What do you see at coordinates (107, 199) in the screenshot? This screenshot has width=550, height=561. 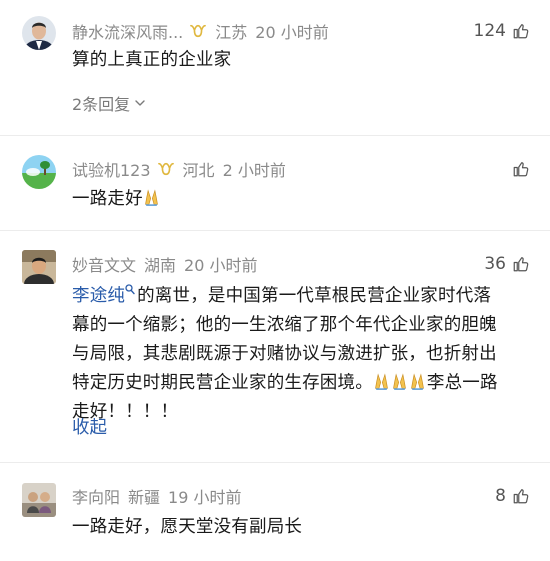 I see `comment-text-content: 一路走好` at bounding box center [107, 199].